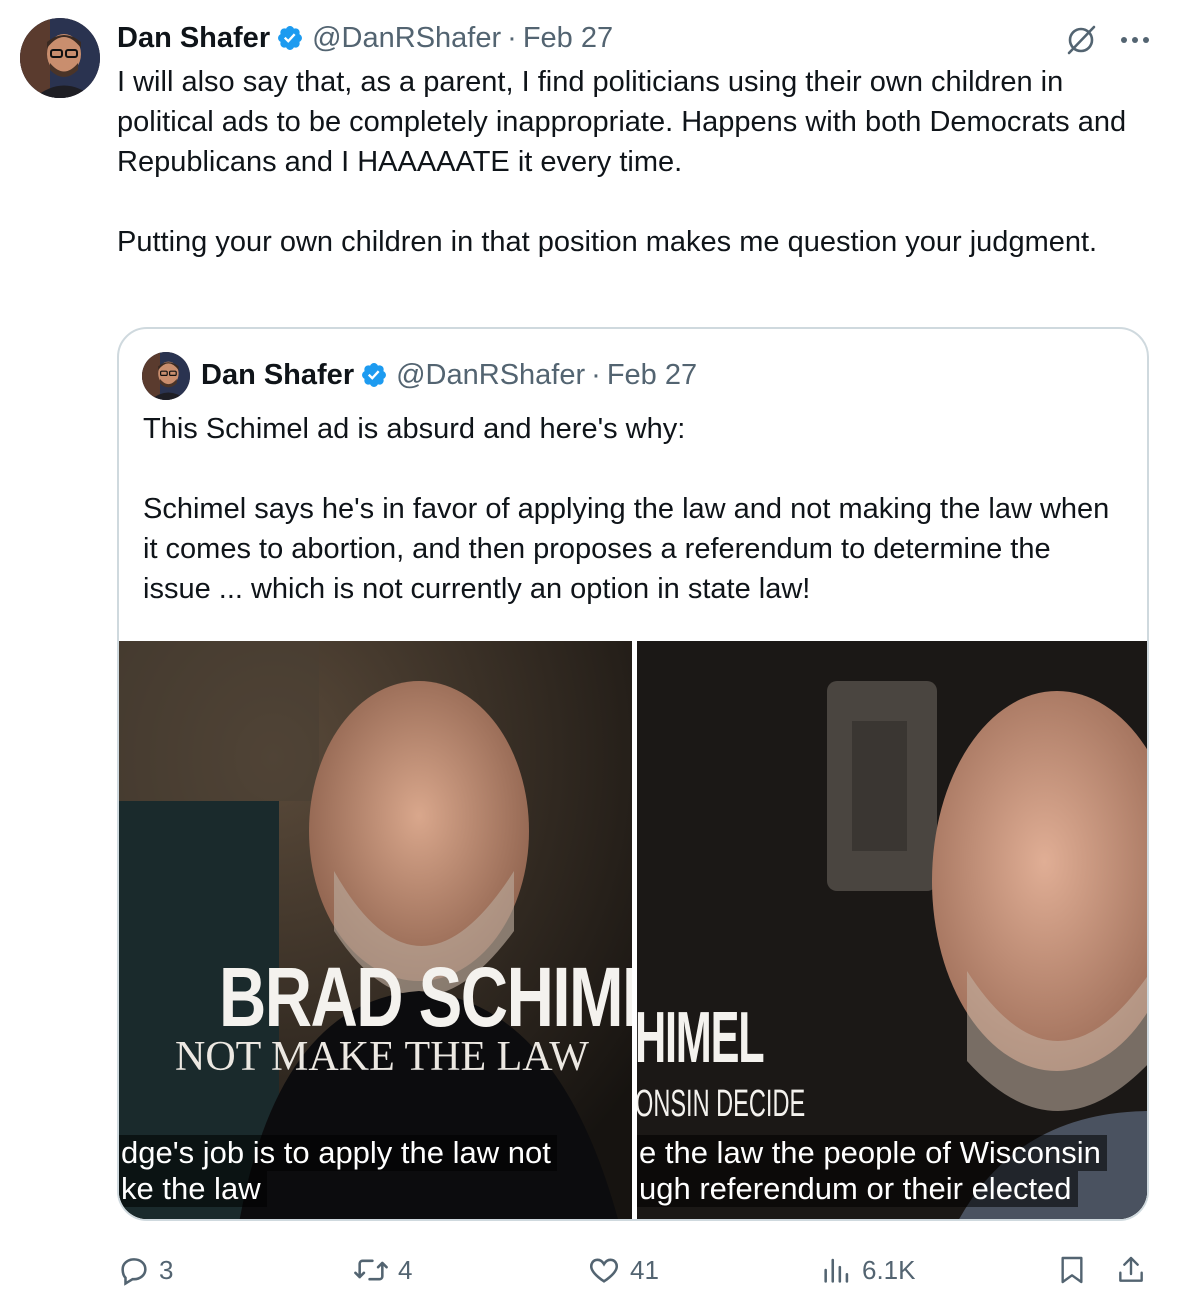 Image resolution: width=1182 pixels, height=1308 pixels. Describe the element at coordinates (872, 1153) in the screenshot. I see `caption-right-line1: e the law the people of Wisconsin` at that location.